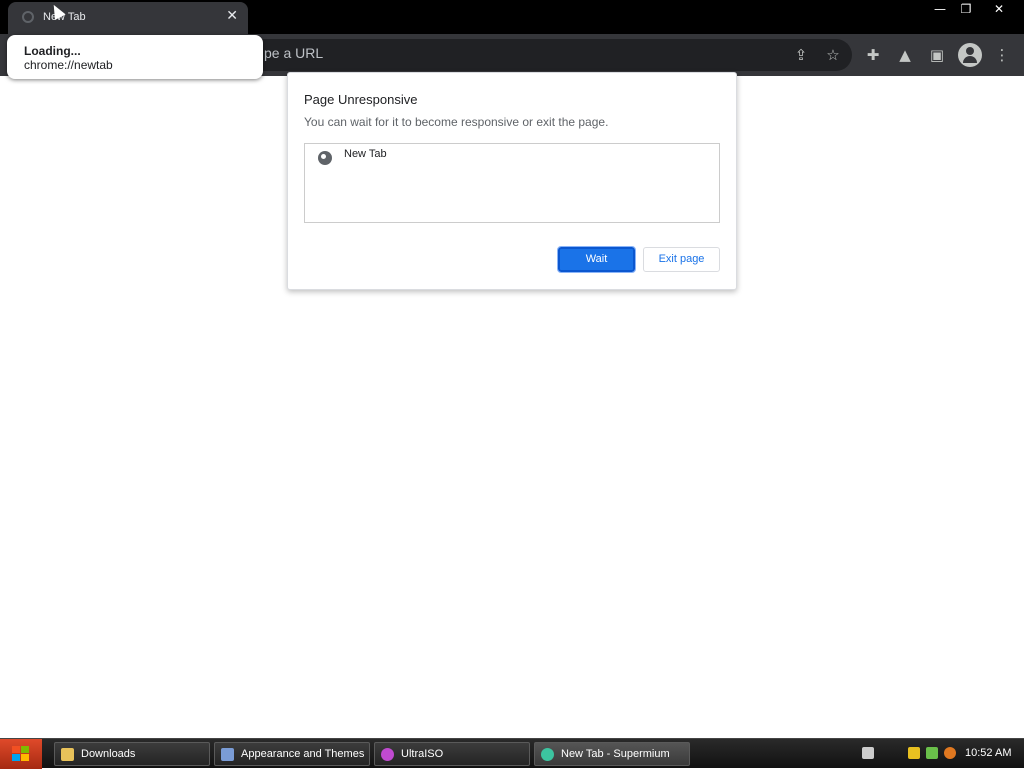 The height and width of the screenshot is (769, 1024). What do you see at coordinates (227, 754) in the screenshot?
I see `control-panel-icon` at bounding box center [227, 754].